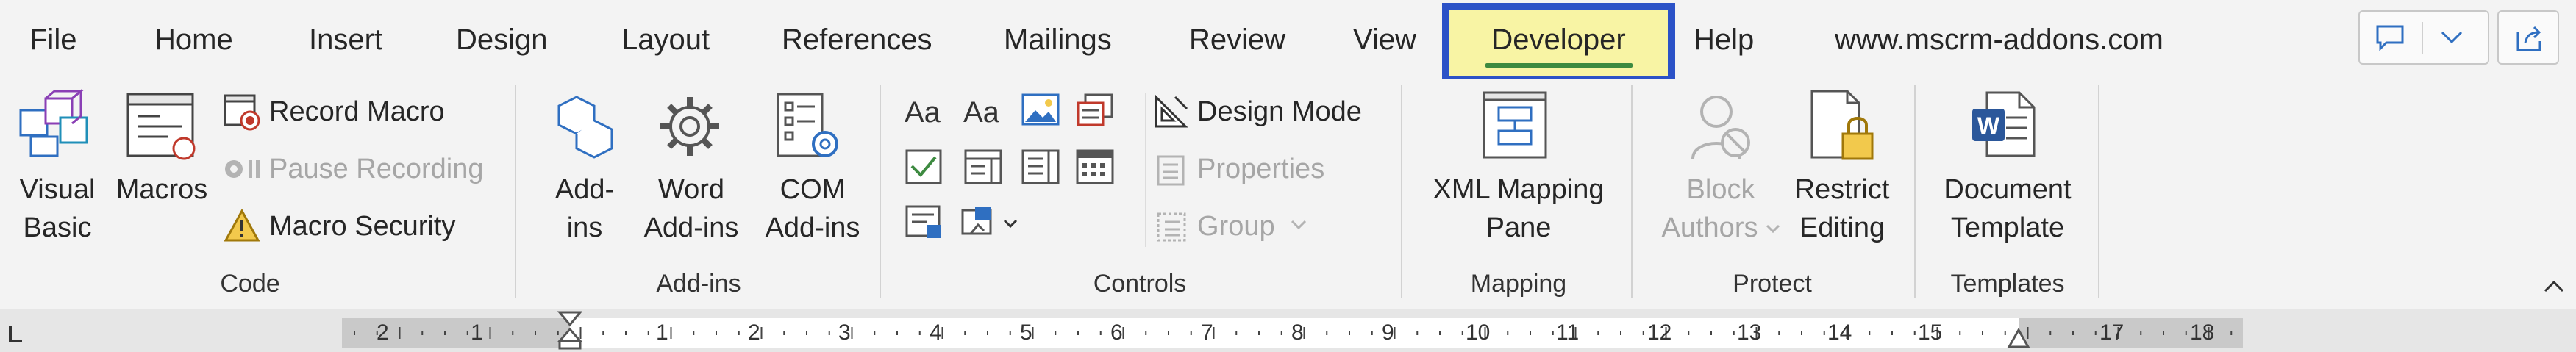  What do you see at coordinates (1659, 332) in the screenshot?
I see `ruler-number: 12` at bounding box center [1659, 332].